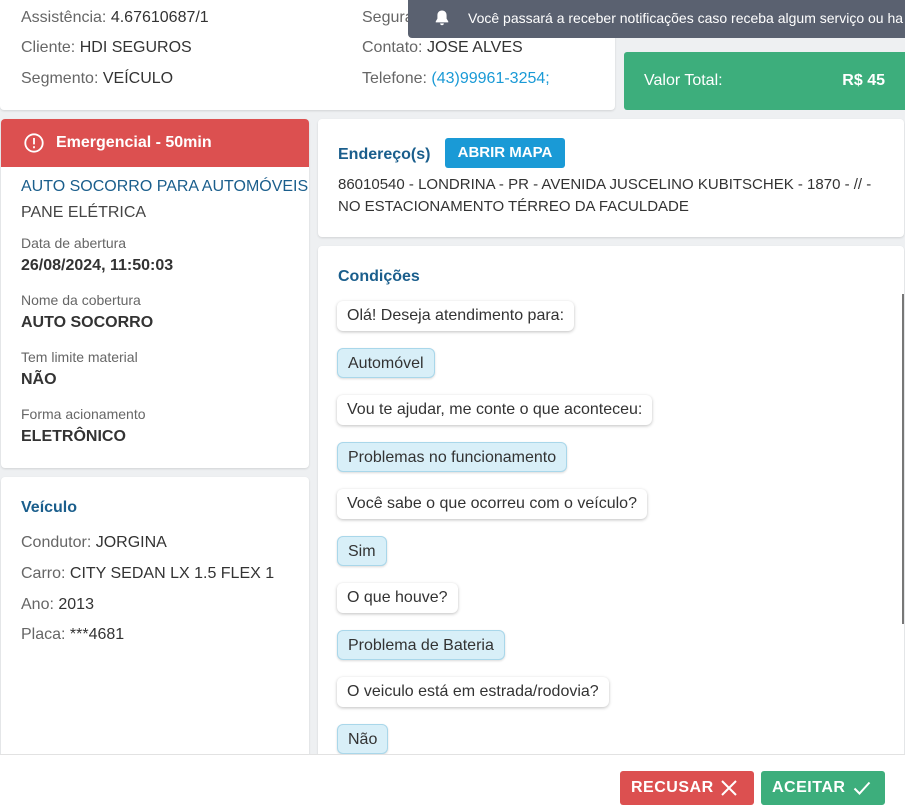  I want to click on condition-answer: Automóvel, so click(386, 363).